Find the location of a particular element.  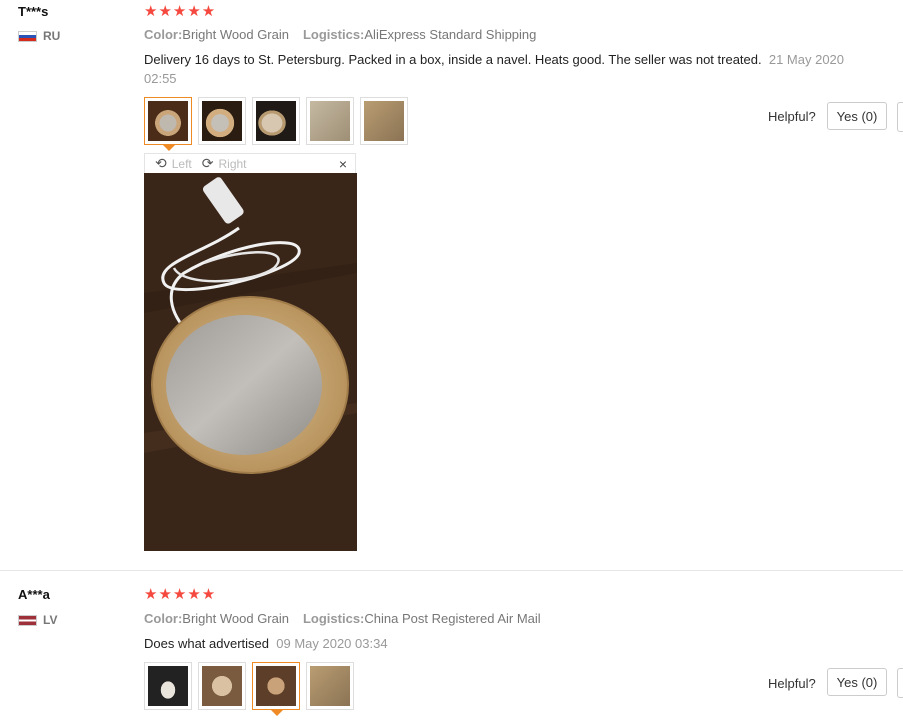

close-icon: × is located at coordinates (343, 164).